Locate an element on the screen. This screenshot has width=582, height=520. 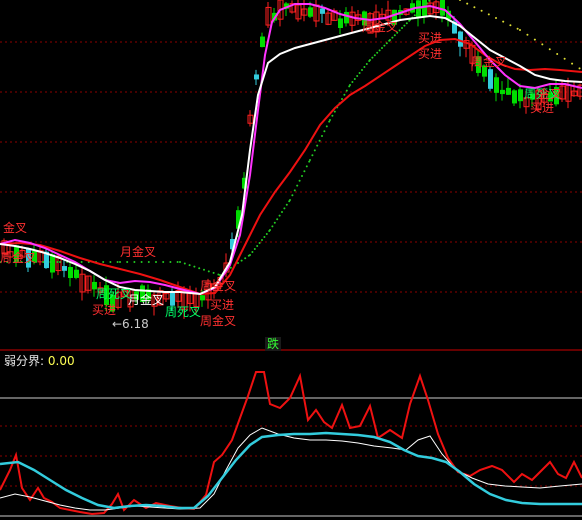
signal-tab: 跌 is located at coordinates (273, 344).